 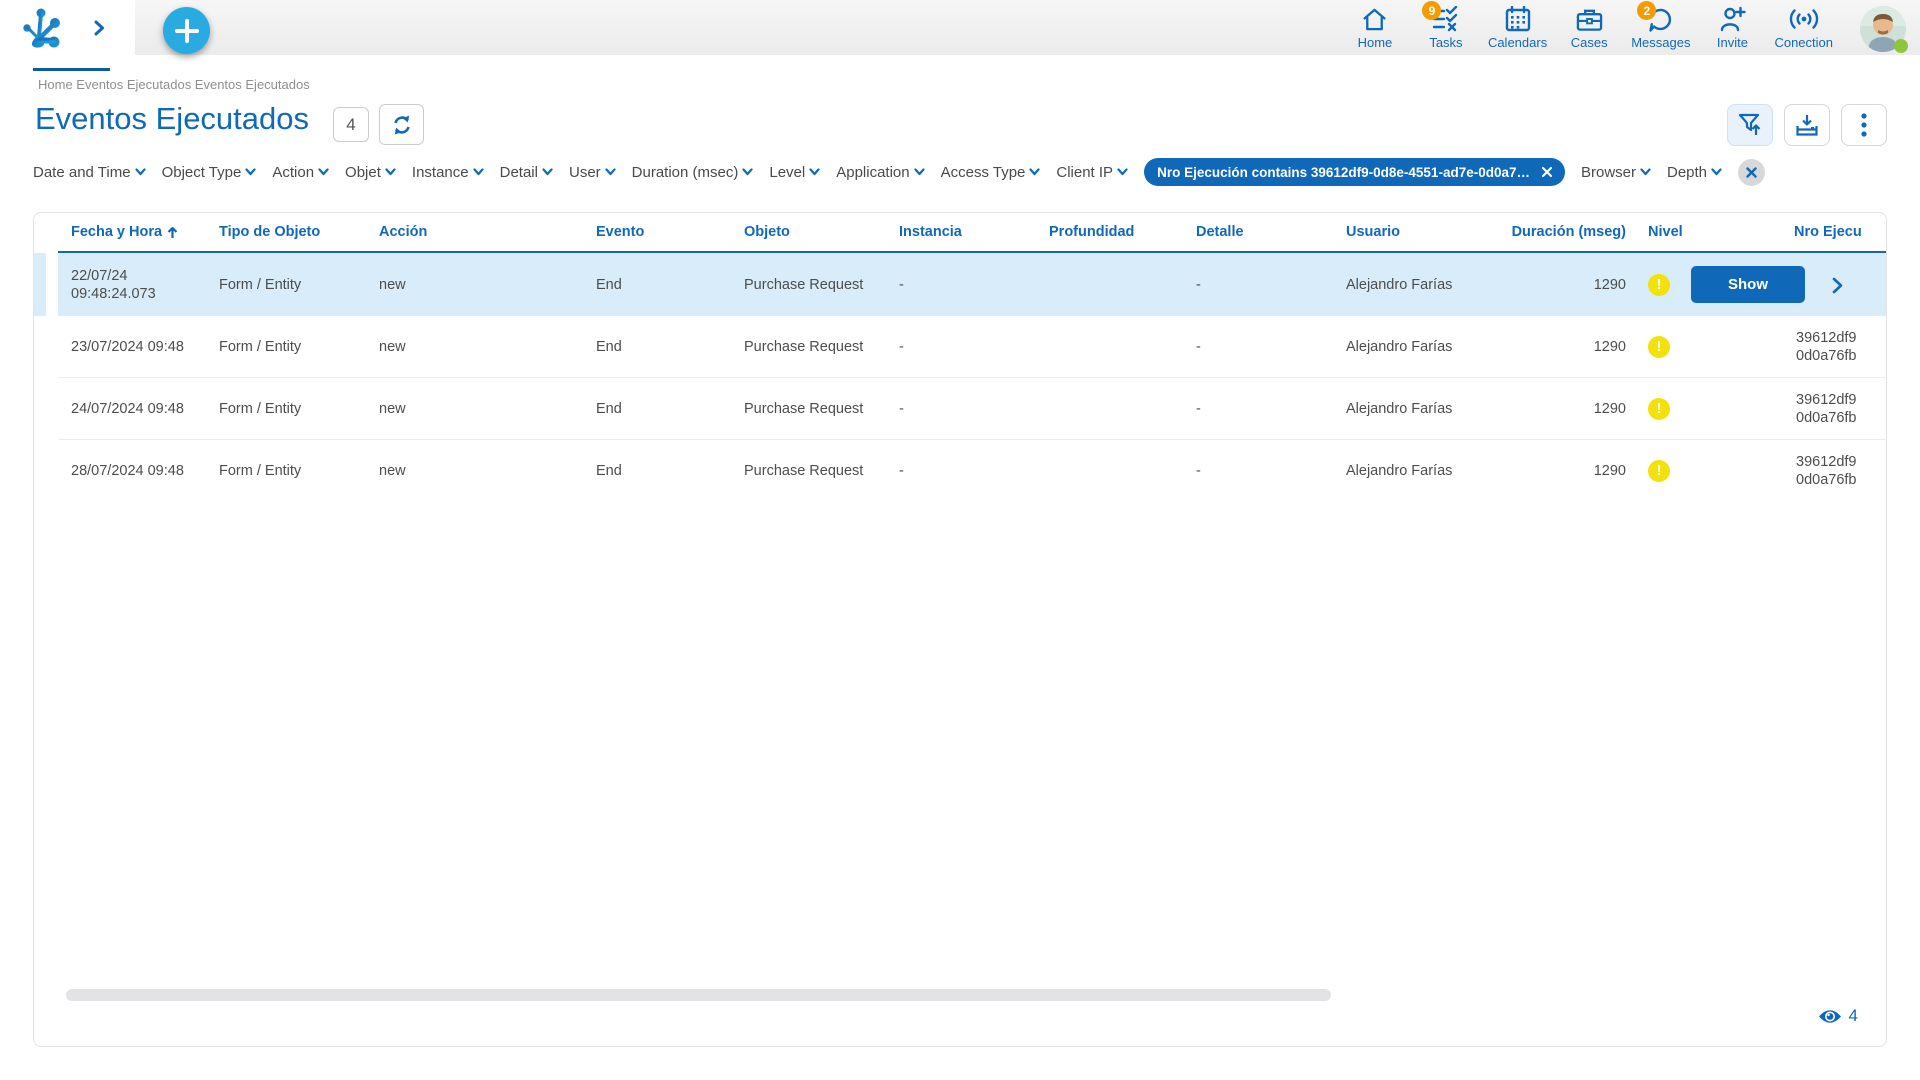 I want to click on more-options-button, so click(x=1864, y=125).